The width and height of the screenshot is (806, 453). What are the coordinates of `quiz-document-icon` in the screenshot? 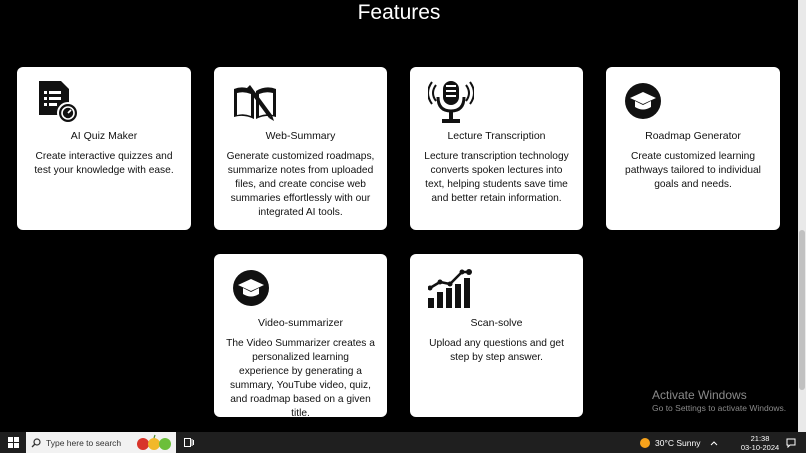 It's located at (58, 102).